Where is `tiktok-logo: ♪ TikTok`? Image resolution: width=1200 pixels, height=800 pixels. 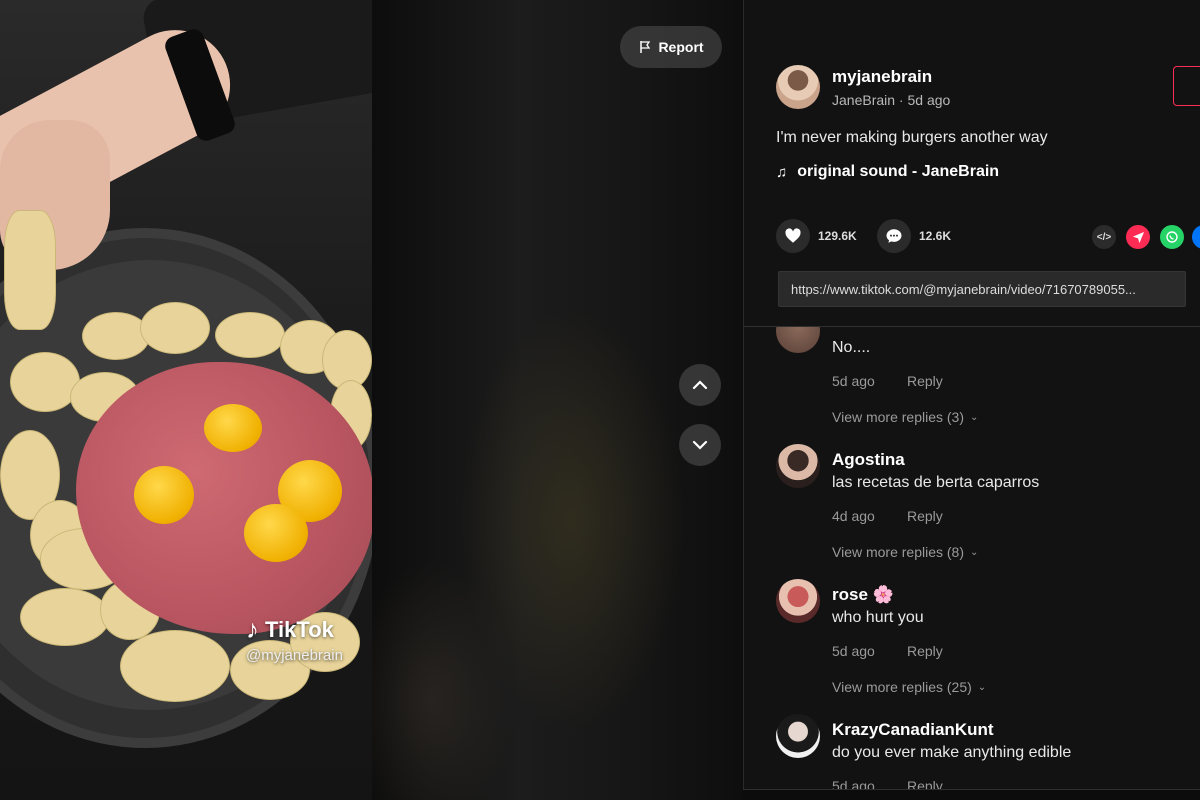 tiktok-logo: ♪ TikTok is located at coordinates (294, 629).